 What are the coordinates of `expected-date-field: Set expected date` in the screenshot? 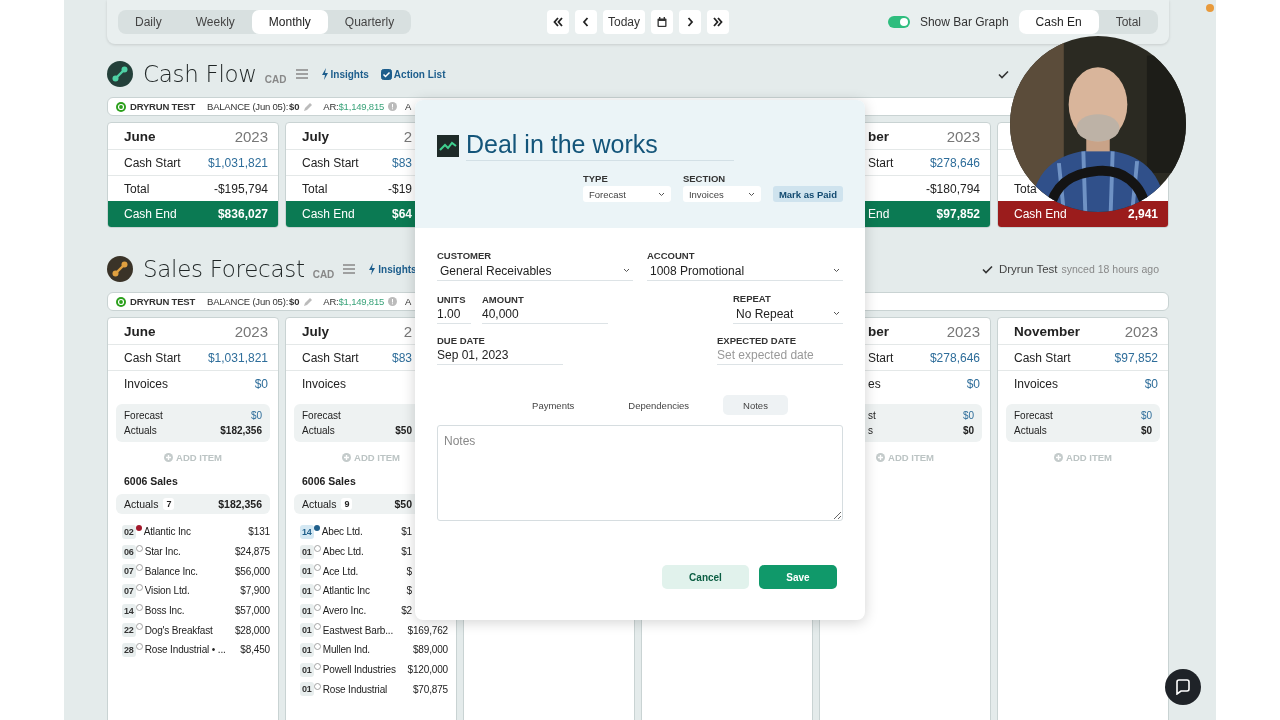 It's located at (780, 355).